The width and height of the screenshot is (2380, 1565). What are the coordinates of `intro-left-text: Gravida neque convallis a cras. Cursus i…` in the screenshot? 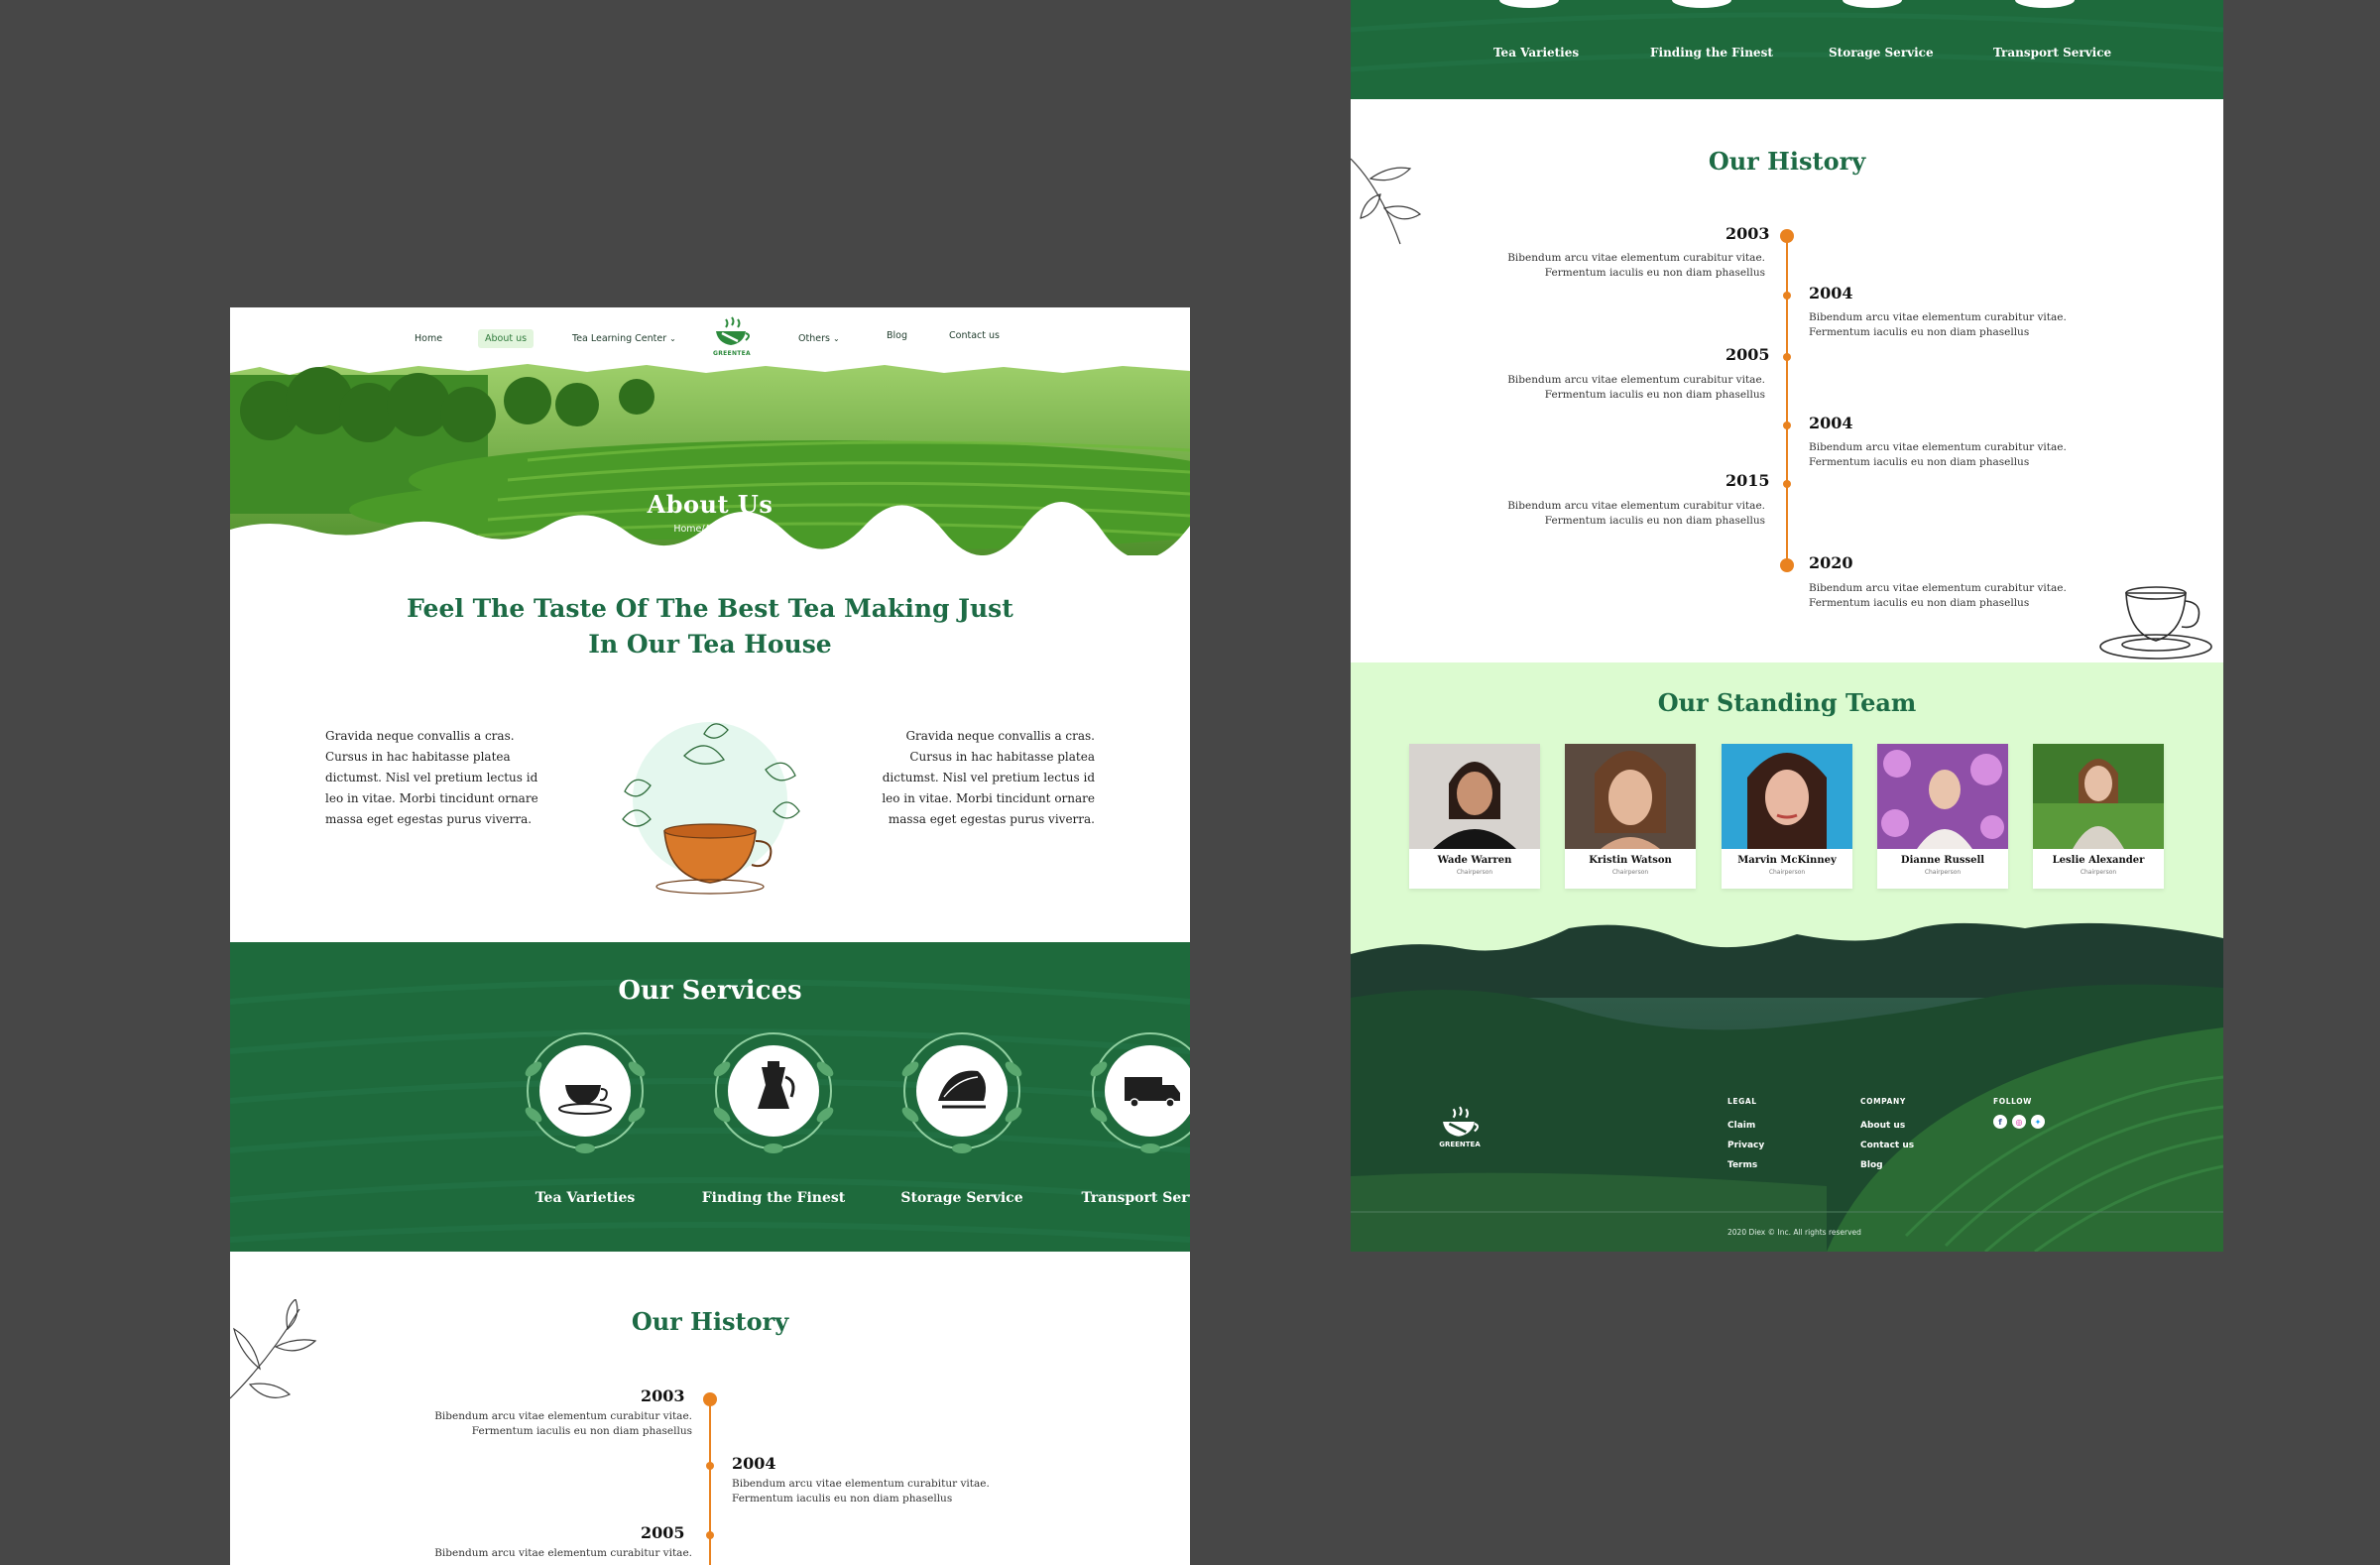 It's located at (431, 777).